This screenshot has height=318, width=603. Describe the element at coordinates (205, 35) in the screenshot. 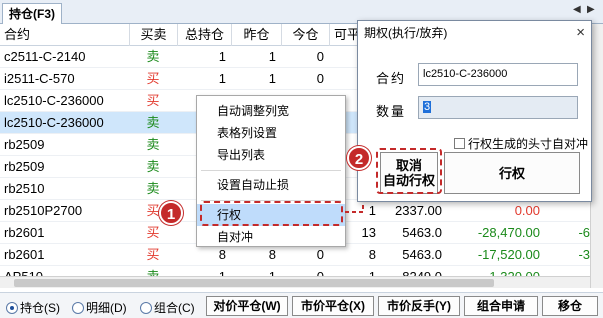

I see `column-header-total: 总持仓` at that location.